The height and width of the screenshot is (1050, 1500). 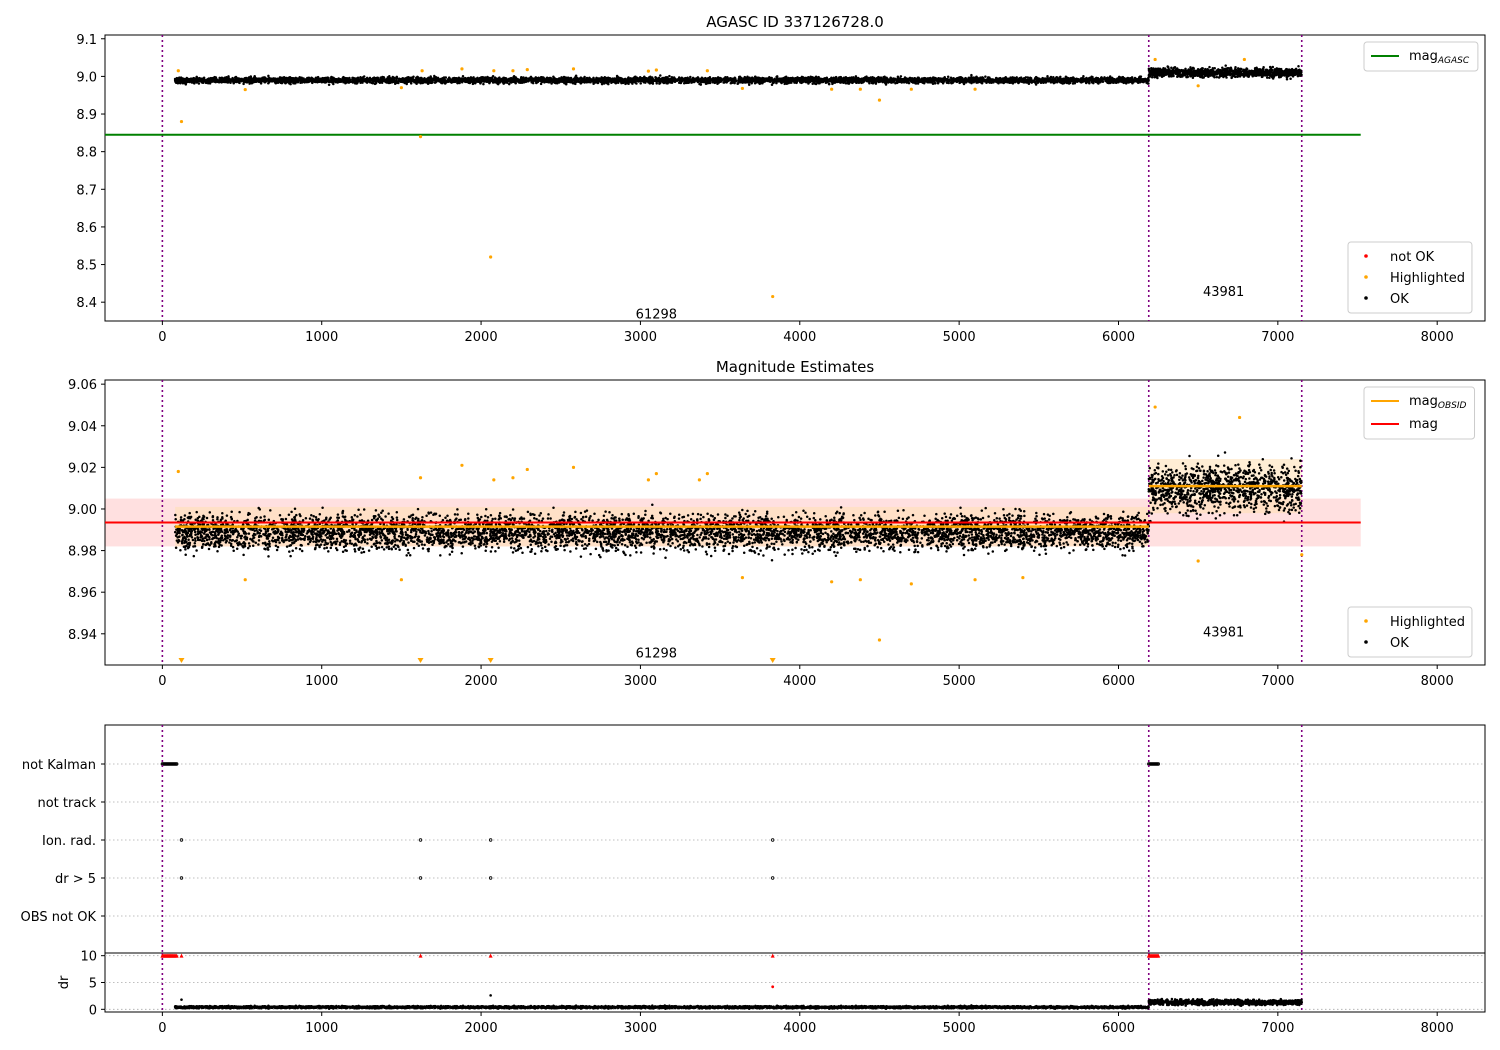 What do you see at coordinates (795, 367) in the screenshot?
I see `mid-panel-title: Magnitude Estimates` at bounding box center [795, 367].